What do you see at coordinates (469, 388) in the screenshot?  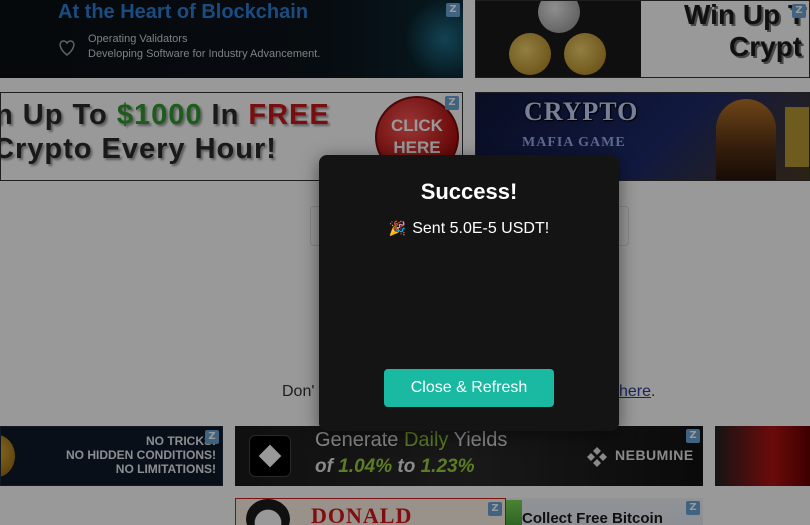 I see `close-refresh-button: Close & Refresh` at bounding box center [469, 388].